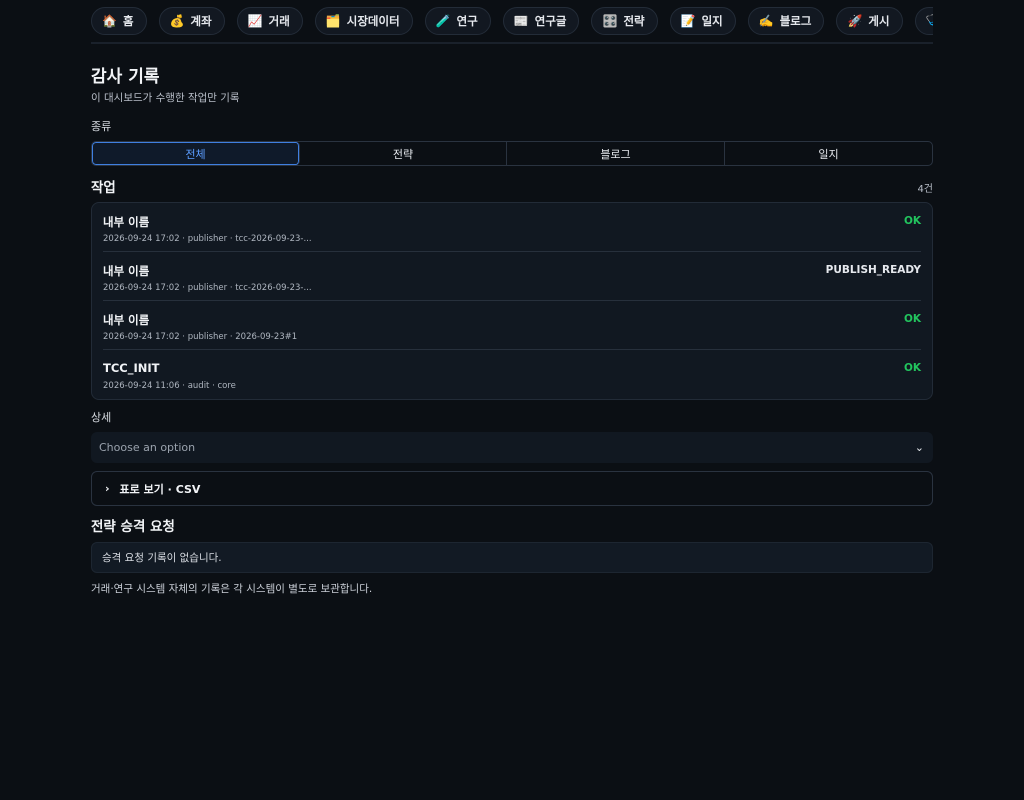  I want to click on page-title: 감사 기록, so click(125, 77).